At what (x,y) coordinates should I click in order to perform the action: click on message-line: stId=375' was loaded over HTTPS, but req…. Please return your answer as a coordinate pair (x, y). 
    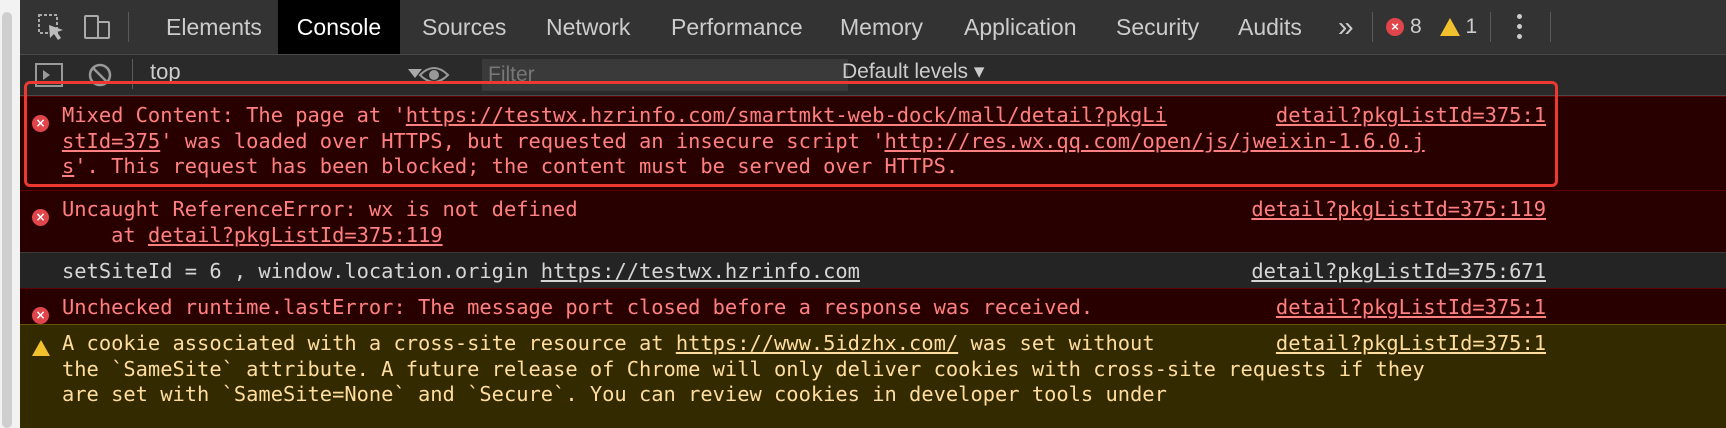
    Looking at the image, I should click on (743, 142).